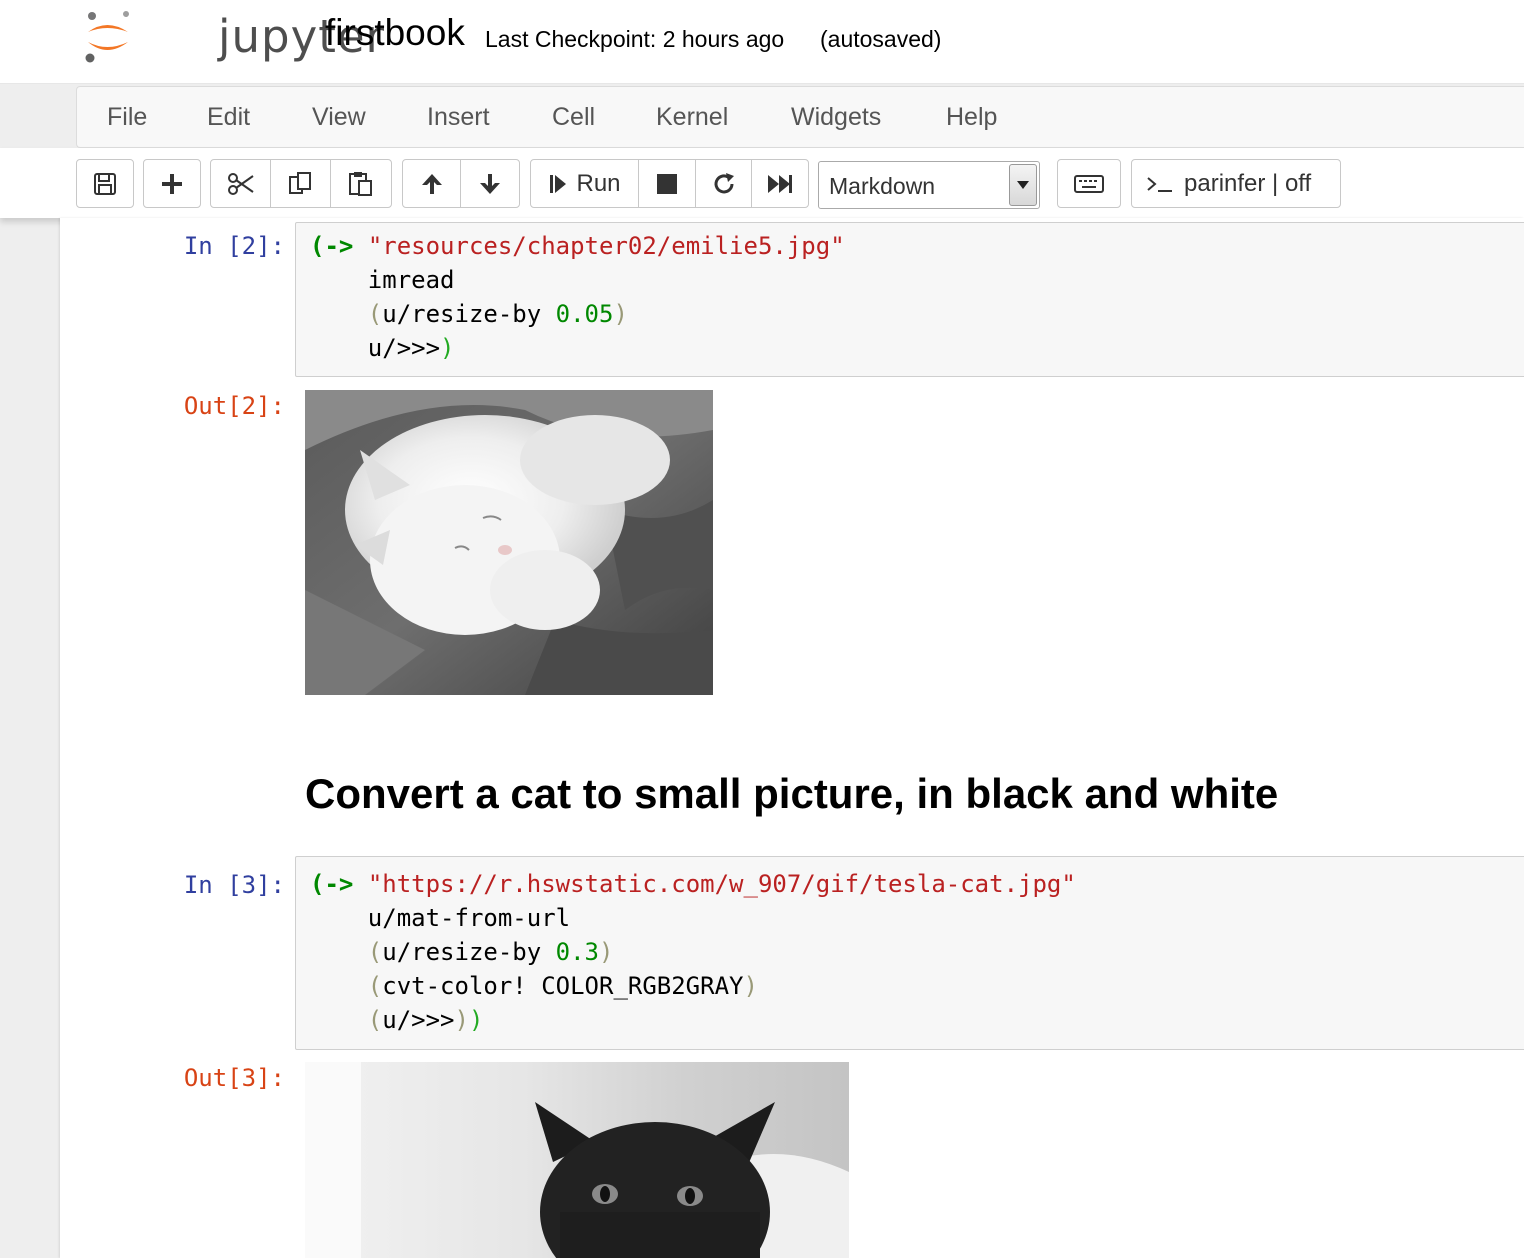  I want to click on output-image-black-cat, so click(577, 1160).